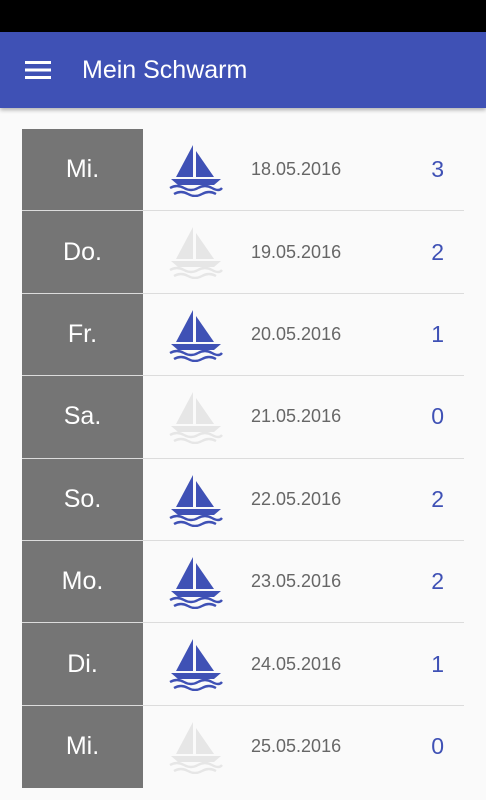  What do you see at coordinates (243, 417) in the screenshot?
I see `list-item: Sa. 21.05.2016 0` at bounding box center [243, 417].